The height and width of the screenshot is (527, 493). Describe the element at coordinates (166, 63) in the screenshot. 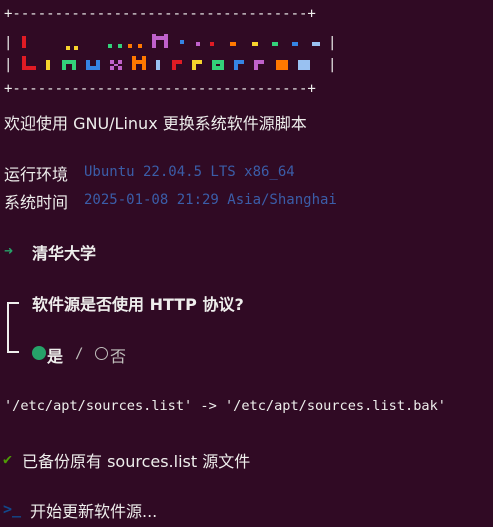

I see `logo-row-bottom` at that location.